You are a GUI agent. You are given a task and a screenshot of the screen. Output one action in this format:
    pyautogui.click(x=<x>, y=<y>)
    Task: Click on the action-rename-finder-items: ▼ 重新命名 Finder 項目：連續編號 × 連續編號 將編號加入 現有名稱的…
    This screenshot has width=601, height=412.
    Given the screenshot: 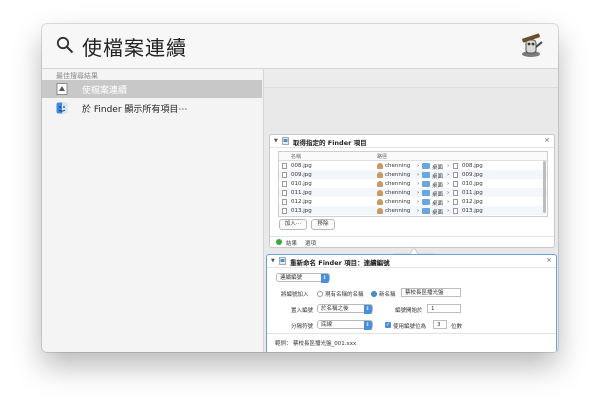 What is the action you would take?
    pyautogui.click(x=411, y=303)
    